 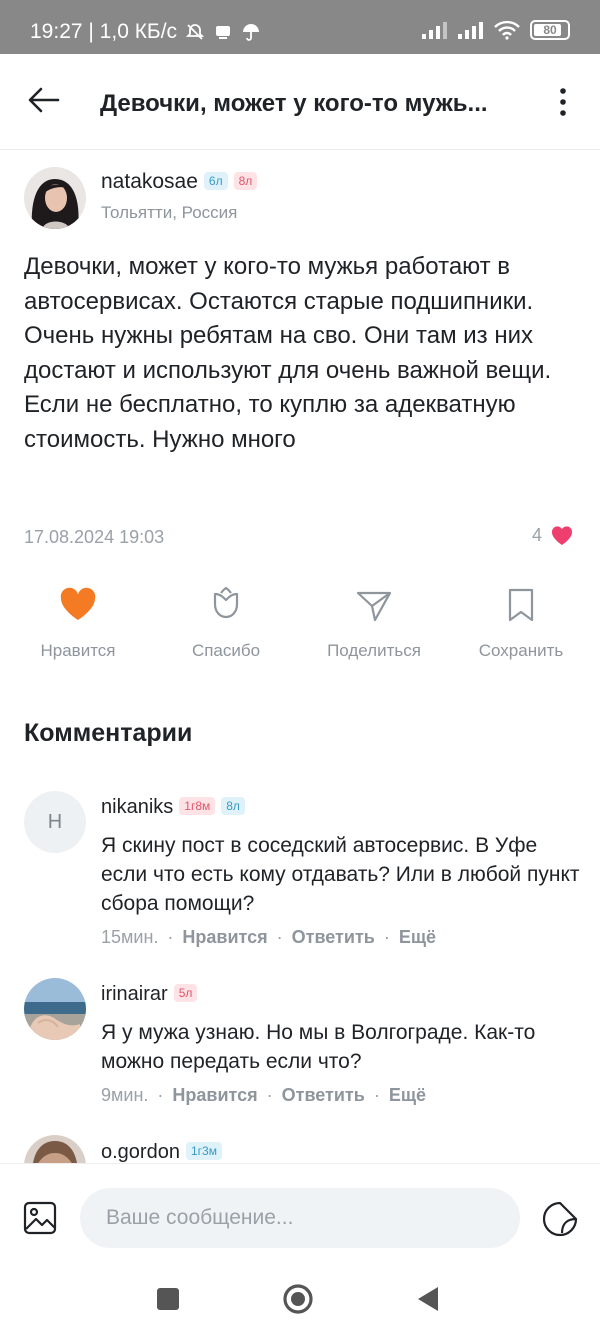 I want to click on wifi-icon, so click(x=507, y=30).